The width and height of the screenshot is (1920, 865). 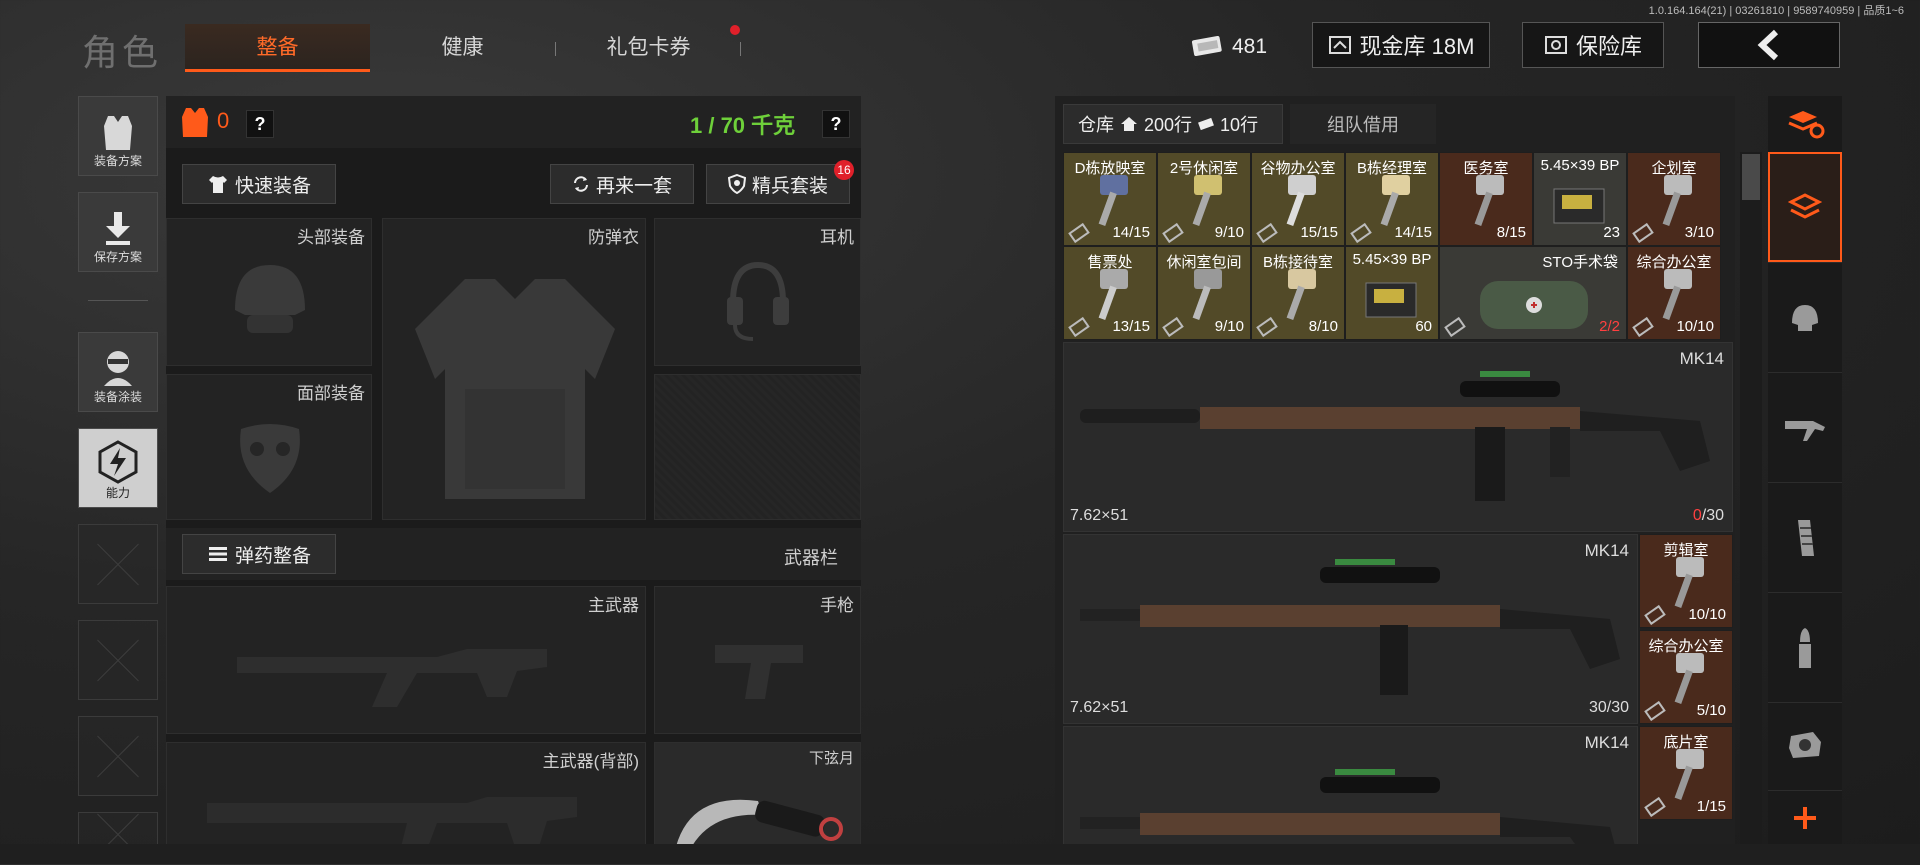 What do you see at coordinates (270, 299) in the screenshot?
I see `helmet-icon` at bounding box center [270, 299].